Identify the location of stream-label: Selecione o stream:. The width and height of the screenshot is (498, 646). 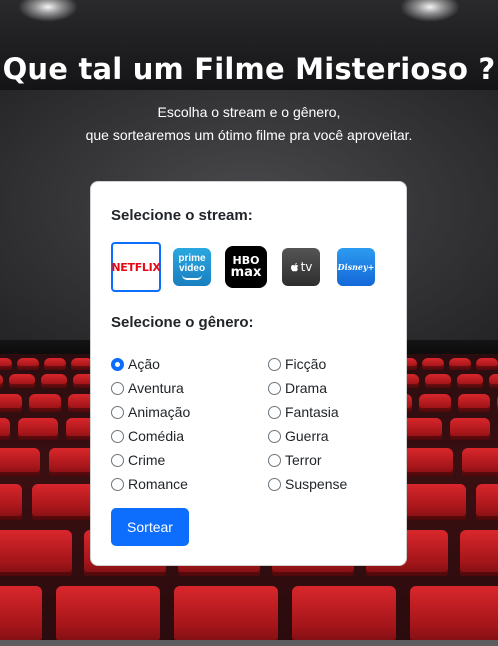
(182, 215).